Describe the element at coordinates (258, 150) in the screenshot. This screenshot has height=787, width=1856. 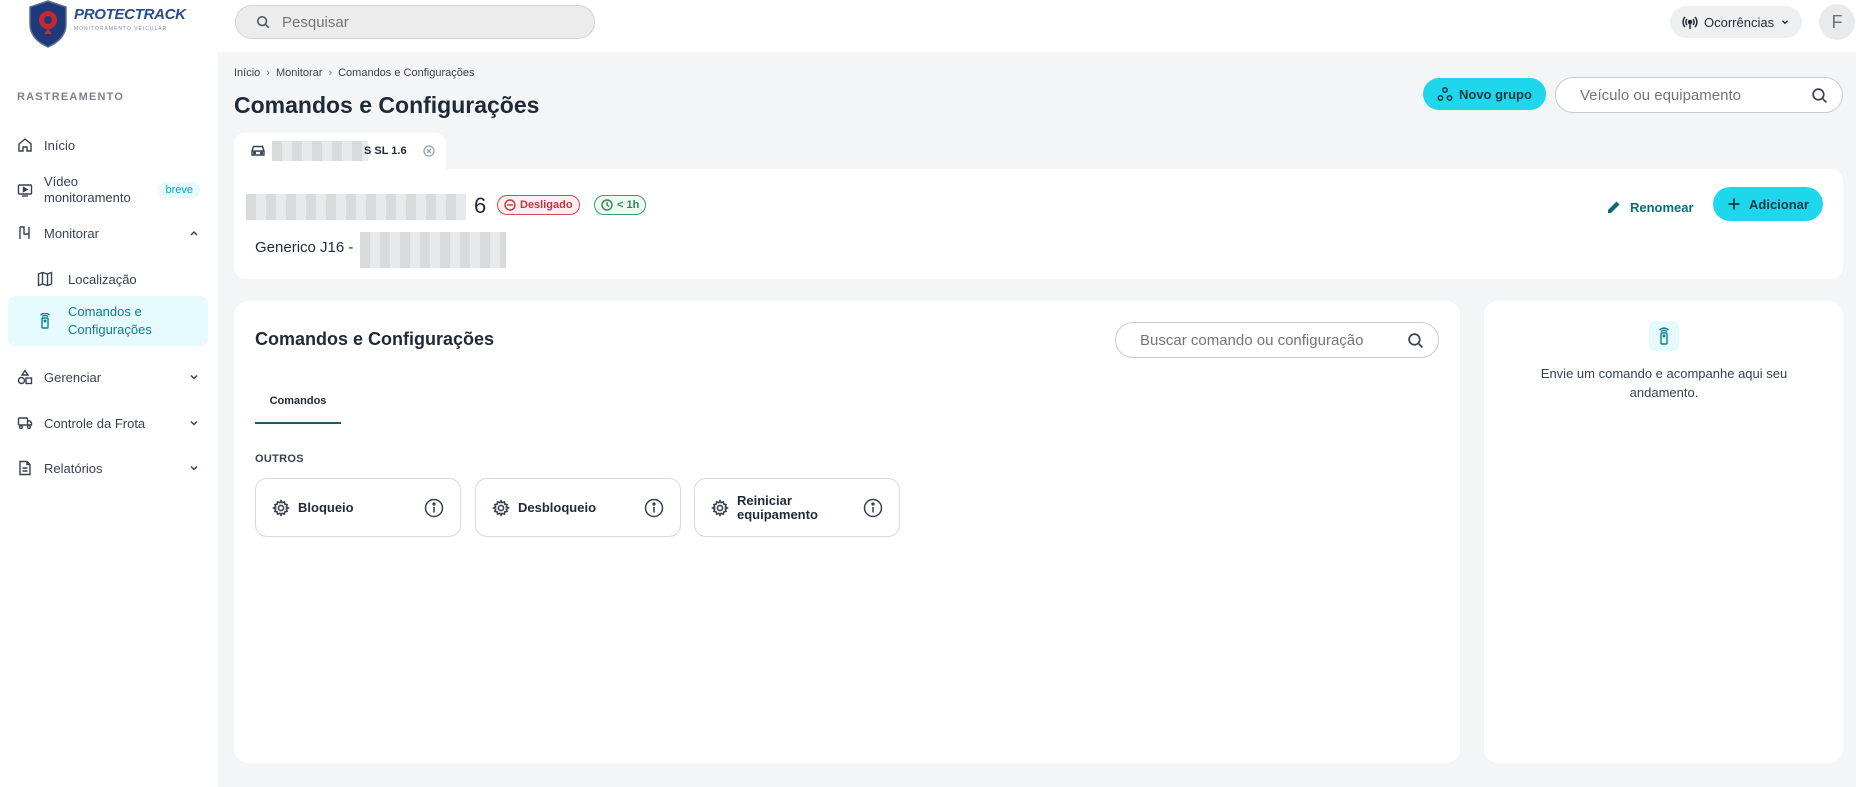
I see `car-icon` at that location.